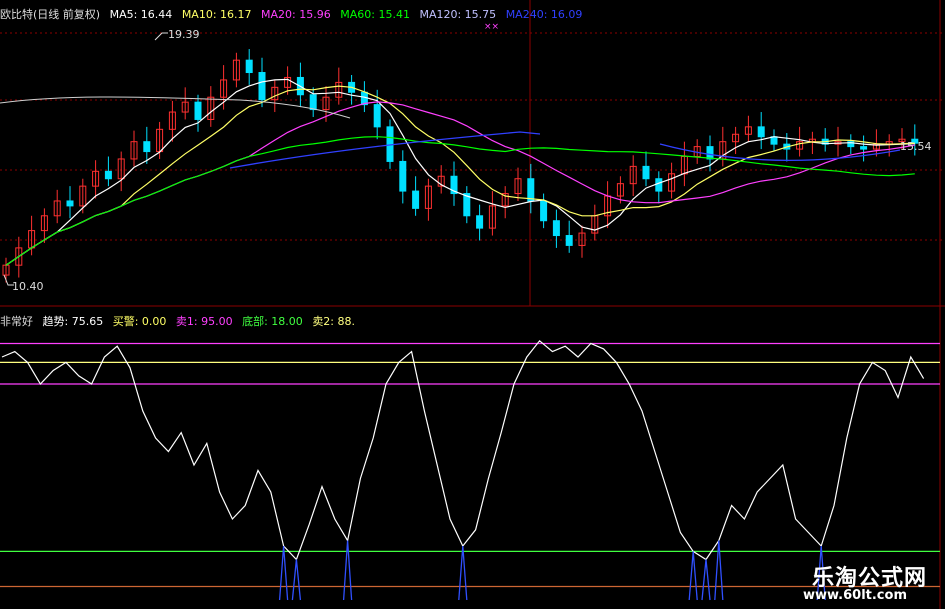 This screenshot has height=609, width=945. Describe the element at coordinates (916, 146) in the screenshot. I see `last-price-label: 15.54` at that location.